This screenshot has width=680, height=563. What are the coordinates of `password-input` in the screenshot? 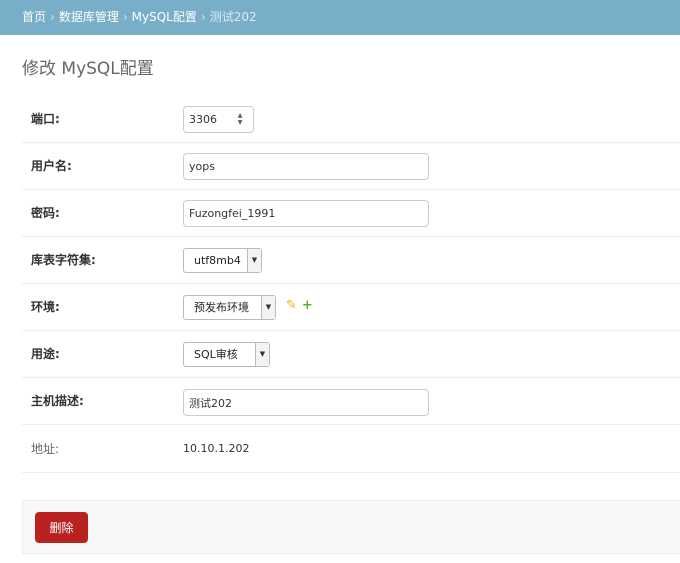 It's located at (306, 213).